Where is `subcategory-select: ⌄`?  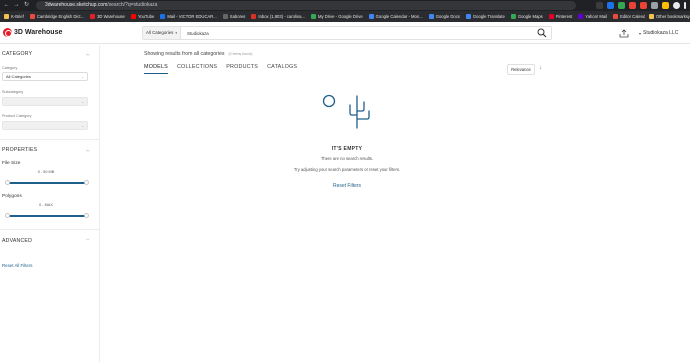 subcategory-select: ⌄ is located at coordinates (45, 101).